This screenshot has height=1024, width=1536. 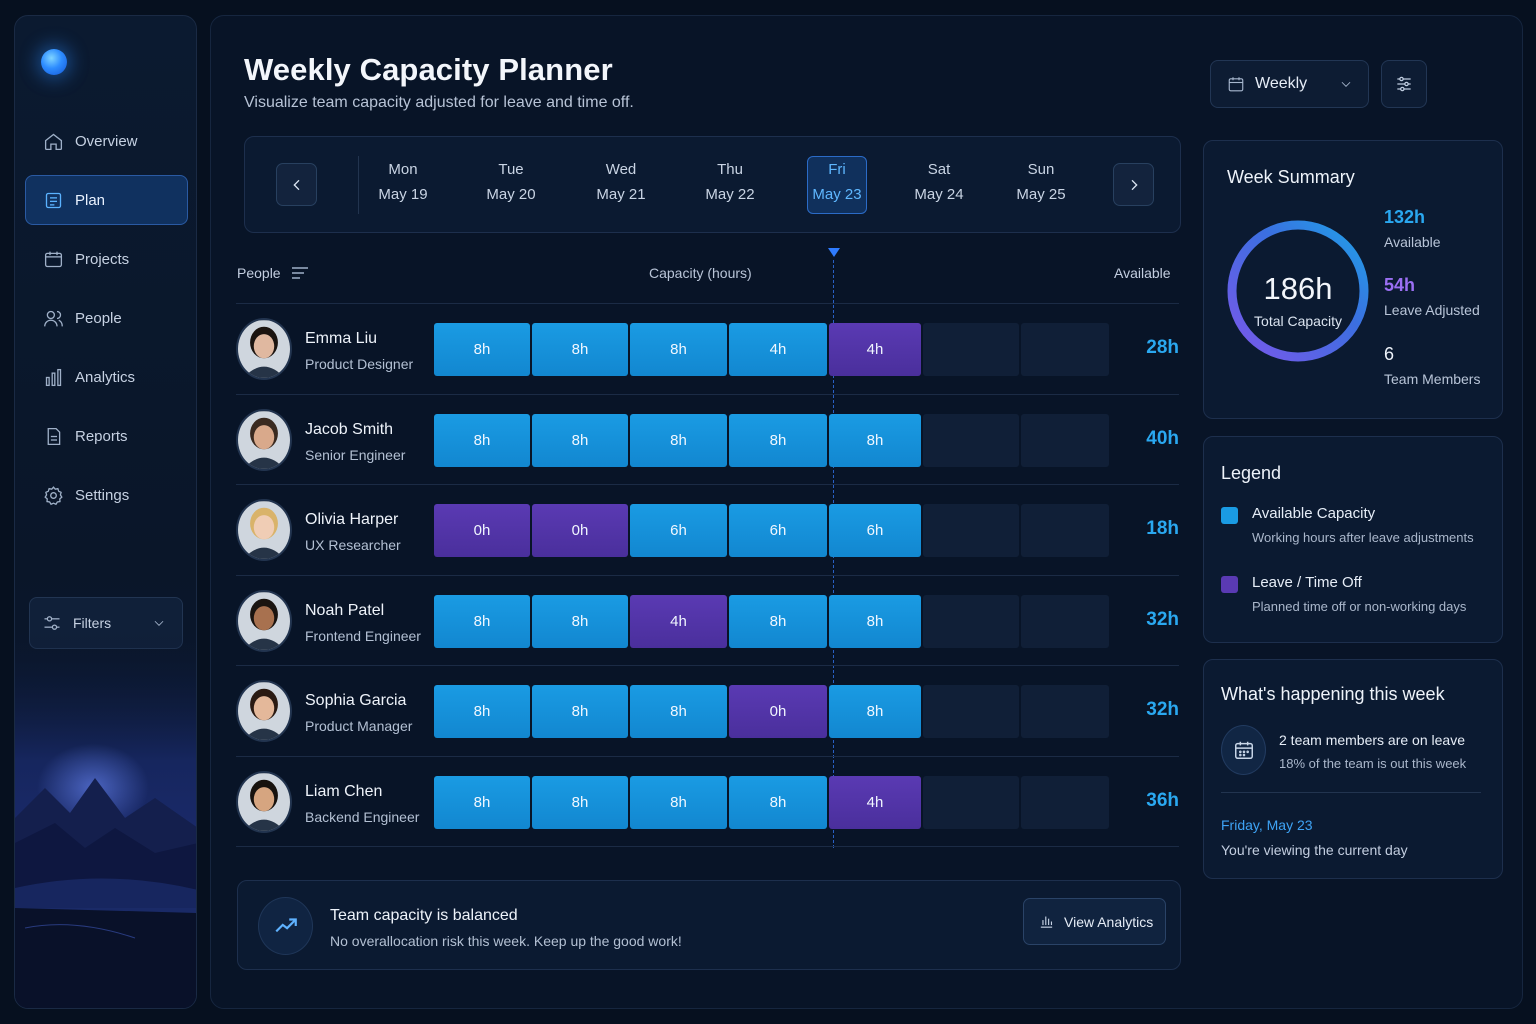 What do you see at coordinates (106, 259) in the screenshot?
I see `sidebar-item-projects: Projects` at bounding box center [106, 259].